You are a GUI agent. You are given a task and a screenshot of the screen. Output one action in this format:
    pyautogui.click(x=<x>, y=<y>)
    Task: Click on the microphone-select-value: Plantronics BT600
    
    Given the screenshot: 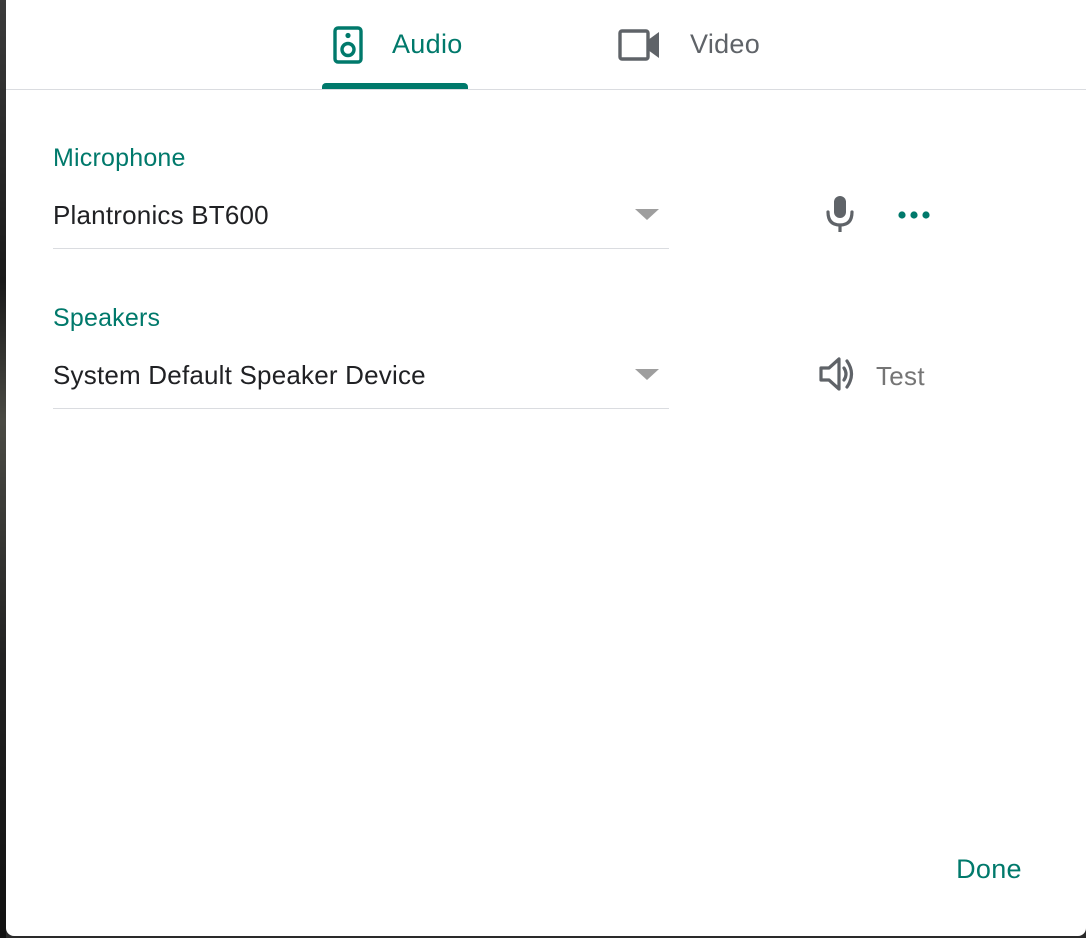 What is the action you would take?
    pyautogui.click(x=161, y=215)
    